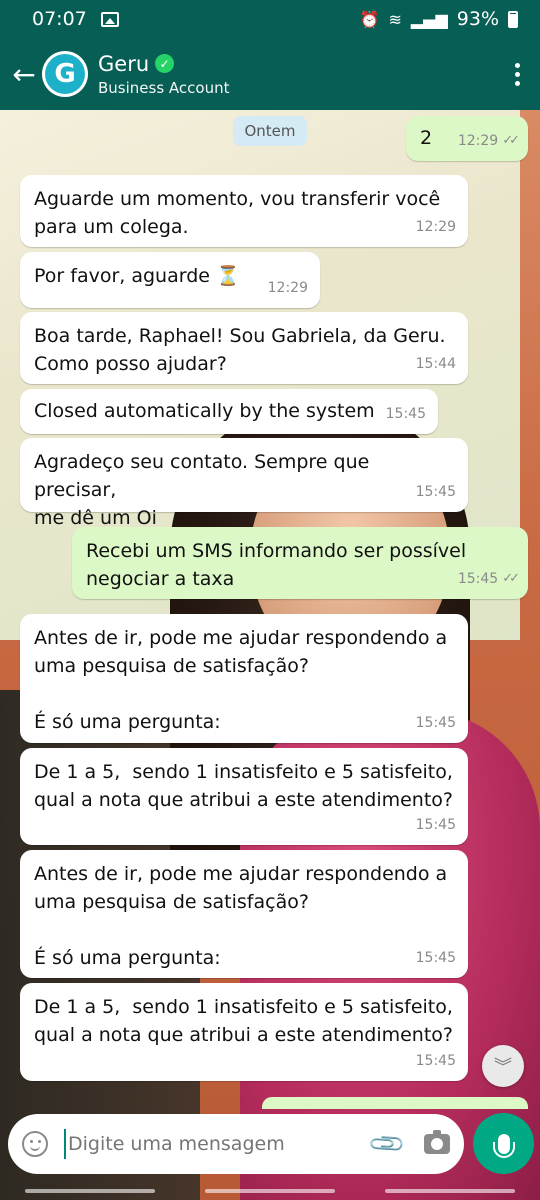 The width and height of the screenshot is (540, 1200). I want to click on alarm-icon: ⏰, so click(369, 19).